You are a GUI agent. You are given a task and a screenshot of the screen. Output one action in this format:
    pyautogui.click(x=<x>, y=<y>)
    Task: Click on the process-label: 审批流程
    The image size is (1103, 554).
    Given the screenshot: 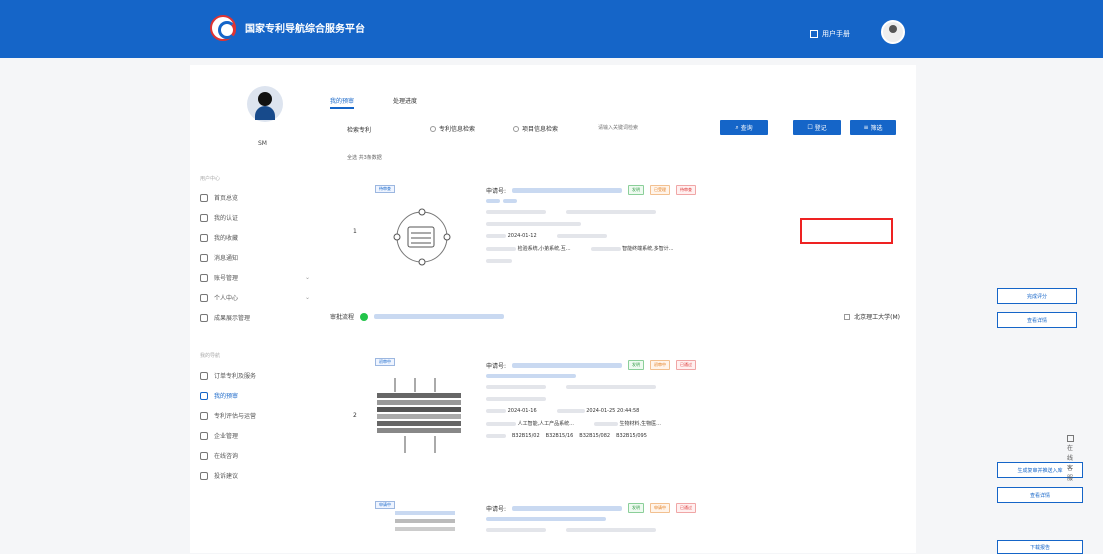 What is the action you would take?
    pyautogui.click(x=342, y=317)
    